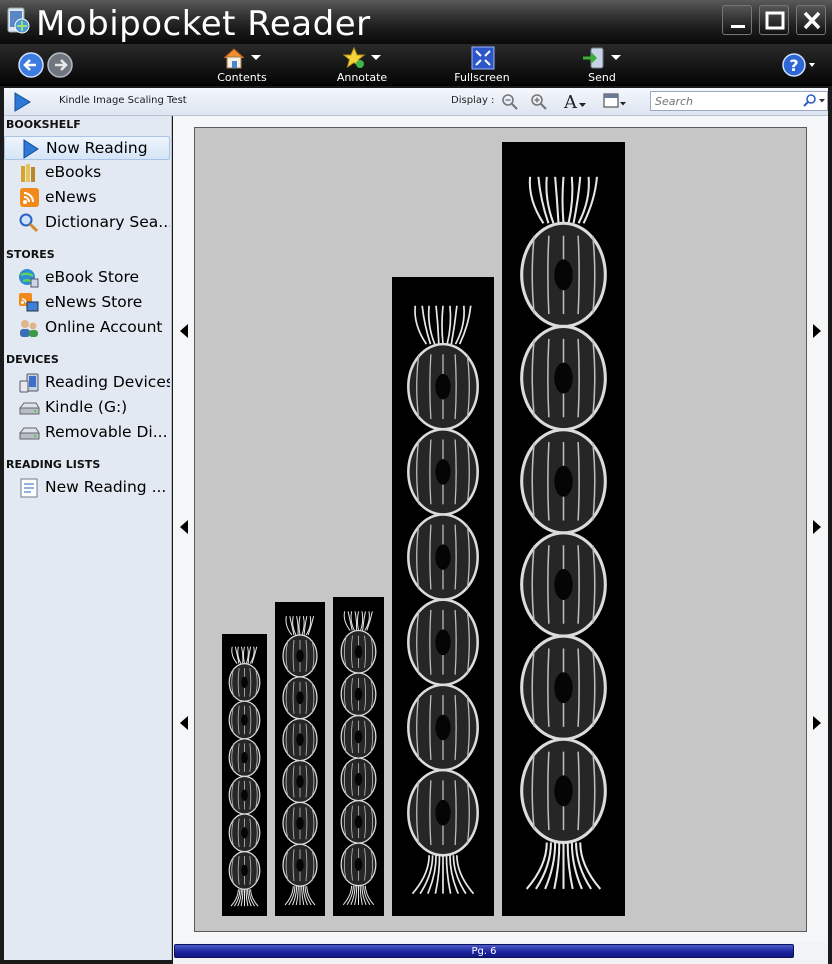 The height and width of the screenshot is (964, 832). I want to click on home-icon, so click(242, 58).